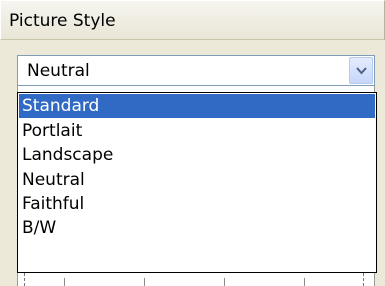 The height and width of the screenshot is (286, 385). Describe the element at coordinates (197, 155) in the screenshot. I see `option-landscape: Landscape` at that location.